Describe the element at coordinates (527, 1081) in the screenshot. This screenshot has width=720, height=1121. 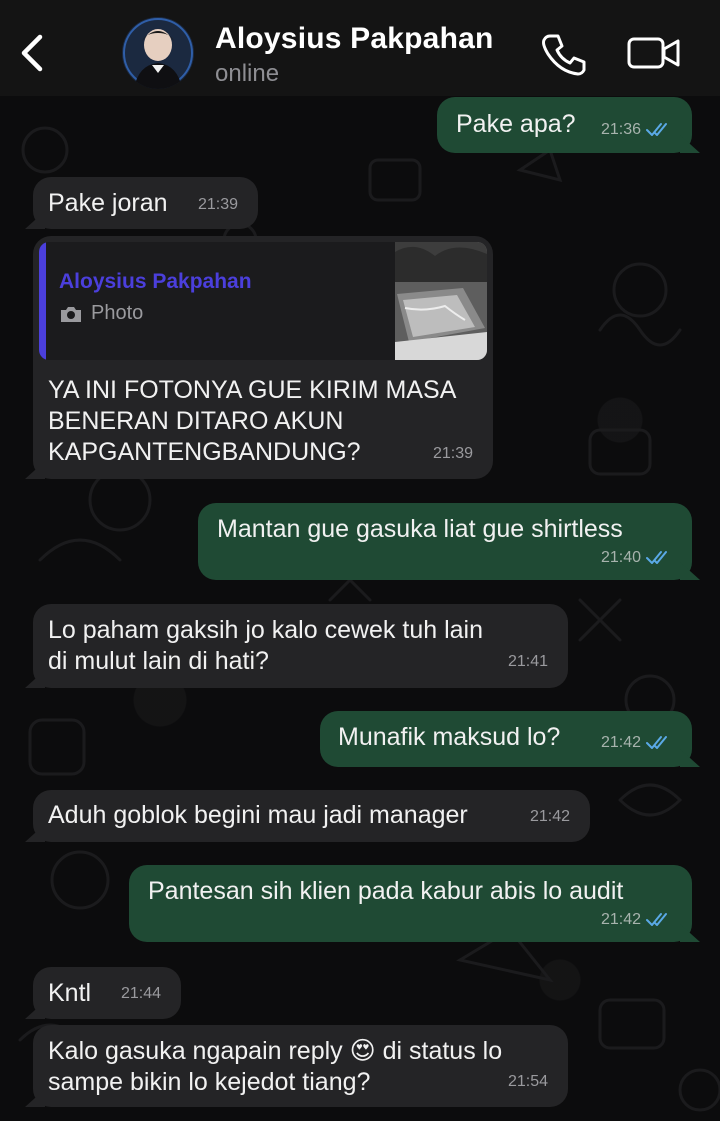
I see `message-time: 21:54` at that location.